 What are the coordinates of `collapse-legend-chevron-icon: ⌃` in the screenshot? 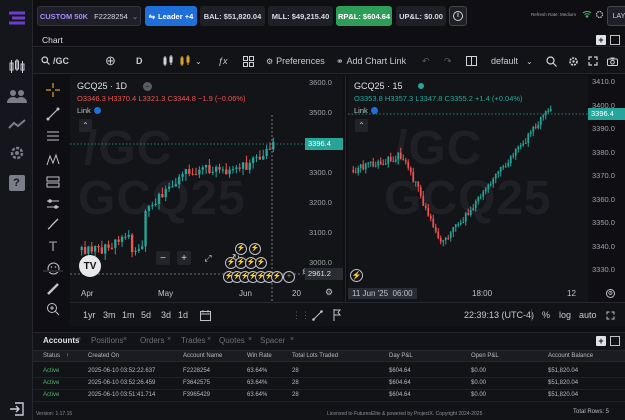 It's located at (85, 125).